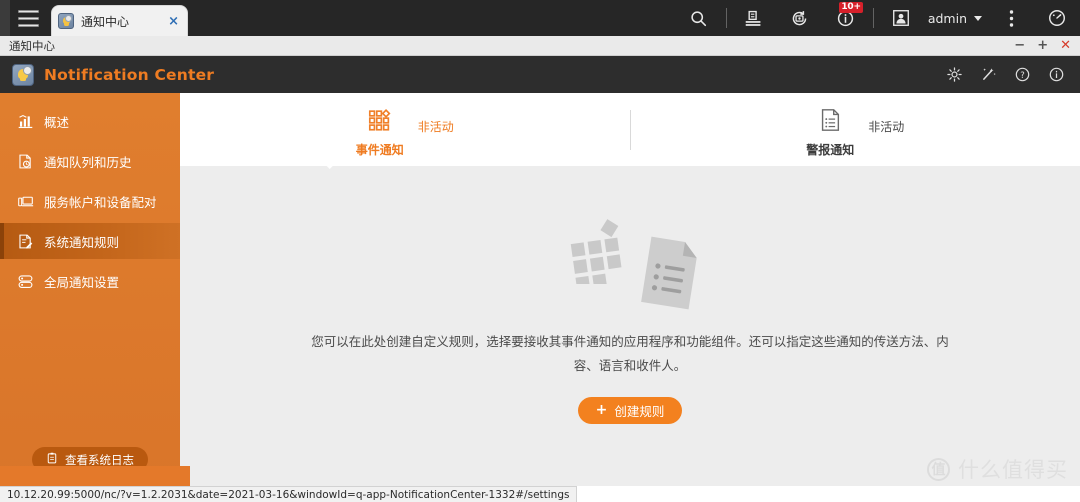  Describe the element at coordinates (540, 46) in the screenshot. I see `window-title-strip: 通知中心 − + ✕` at that location.